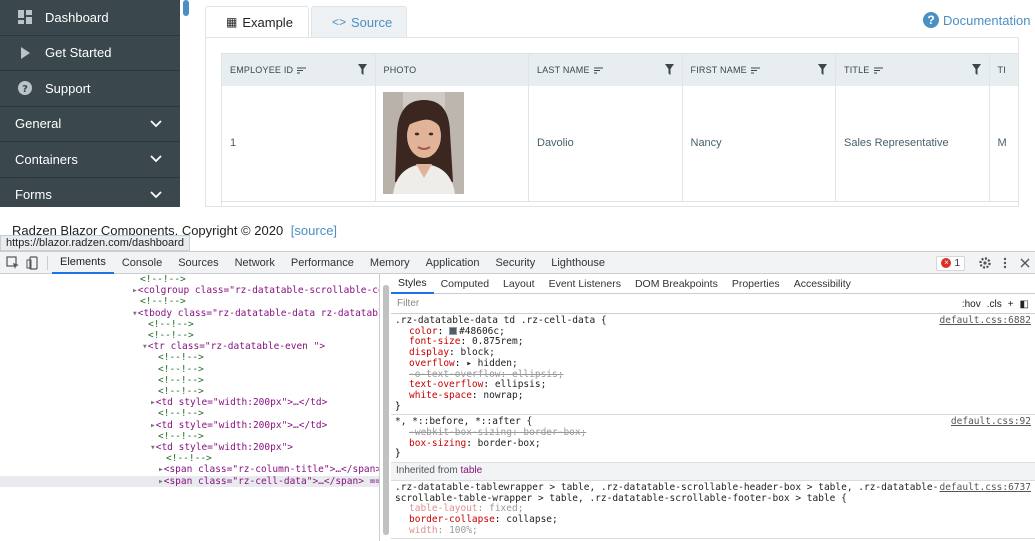 This screenshot has width=1035, height=541. I want to click on column-header-partial: TI, so click(1004, 70).